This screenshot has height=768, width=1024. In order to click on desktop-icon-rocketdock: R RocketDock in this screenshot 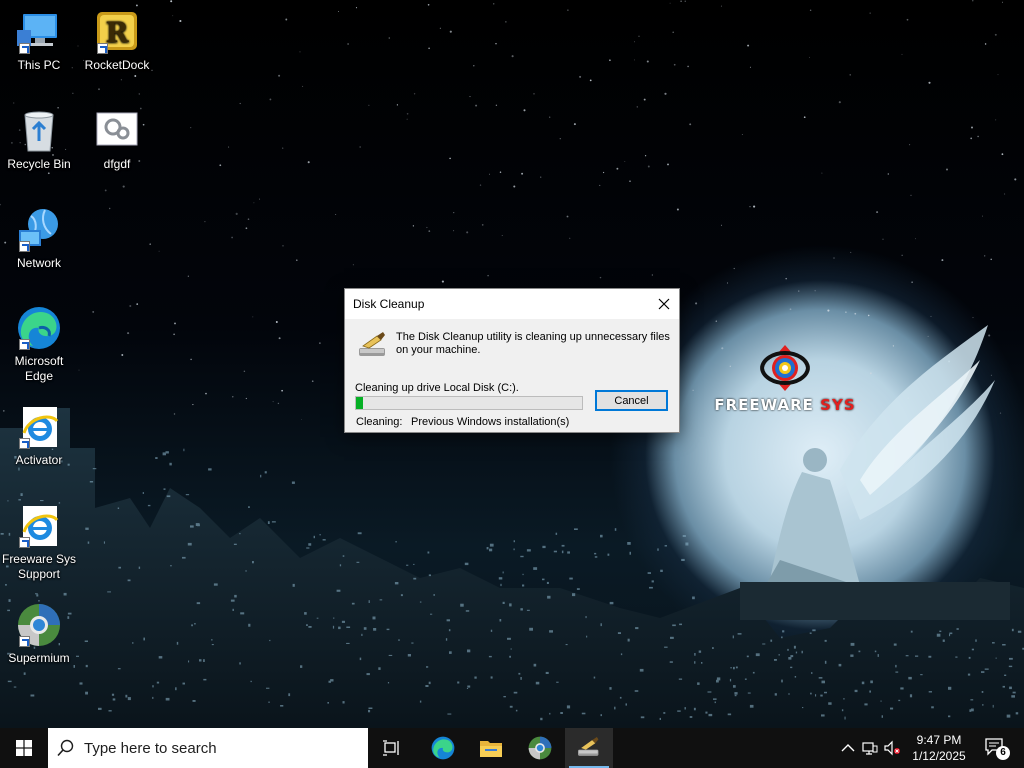, I will do `click(117, 40)`.